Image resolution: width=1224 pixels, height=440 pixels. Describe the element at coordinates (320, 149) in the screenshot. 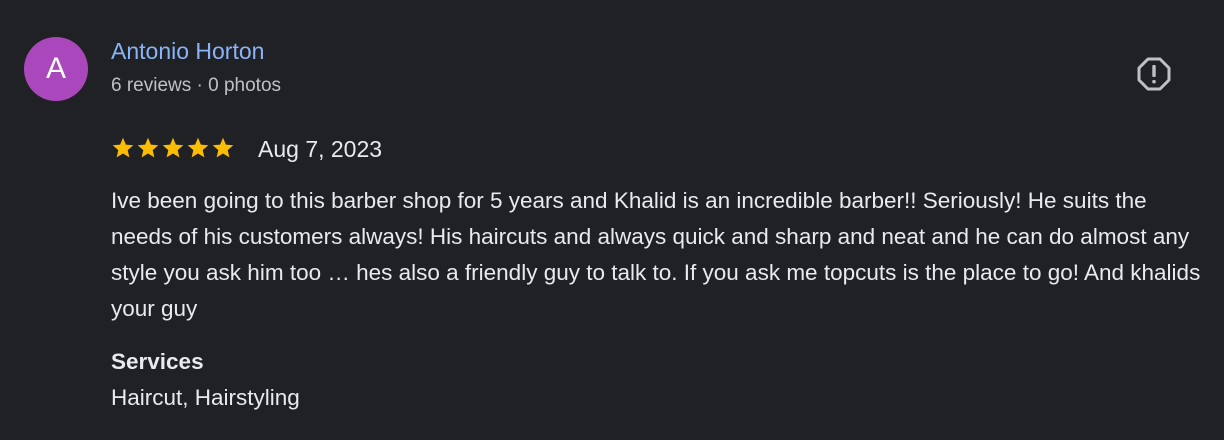

I see `review-date: Aug 7, 2023` at that location.